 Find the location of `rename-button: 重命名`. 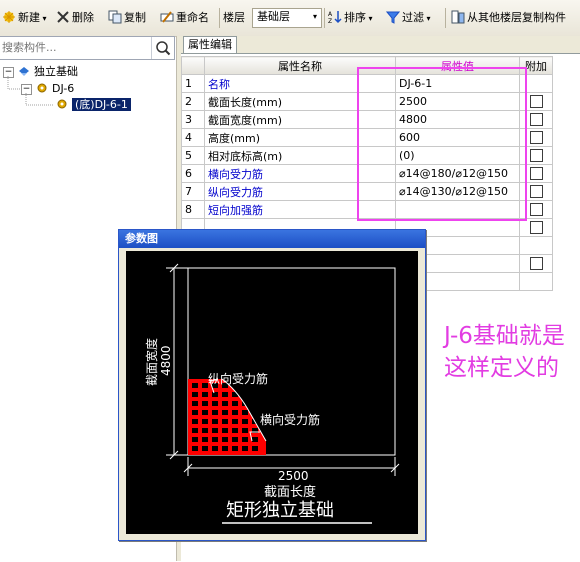

rename-button: 重命名 is located at coordinates (184, 18).